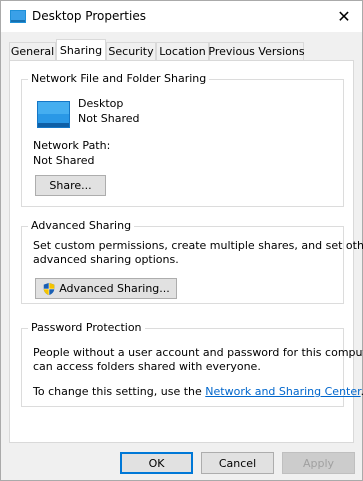 This screenshot has width=363, height=481. Describe the element at coordinates (81, 225) in the screenshot. I see `group-title: Advanced Sharing` at that location.